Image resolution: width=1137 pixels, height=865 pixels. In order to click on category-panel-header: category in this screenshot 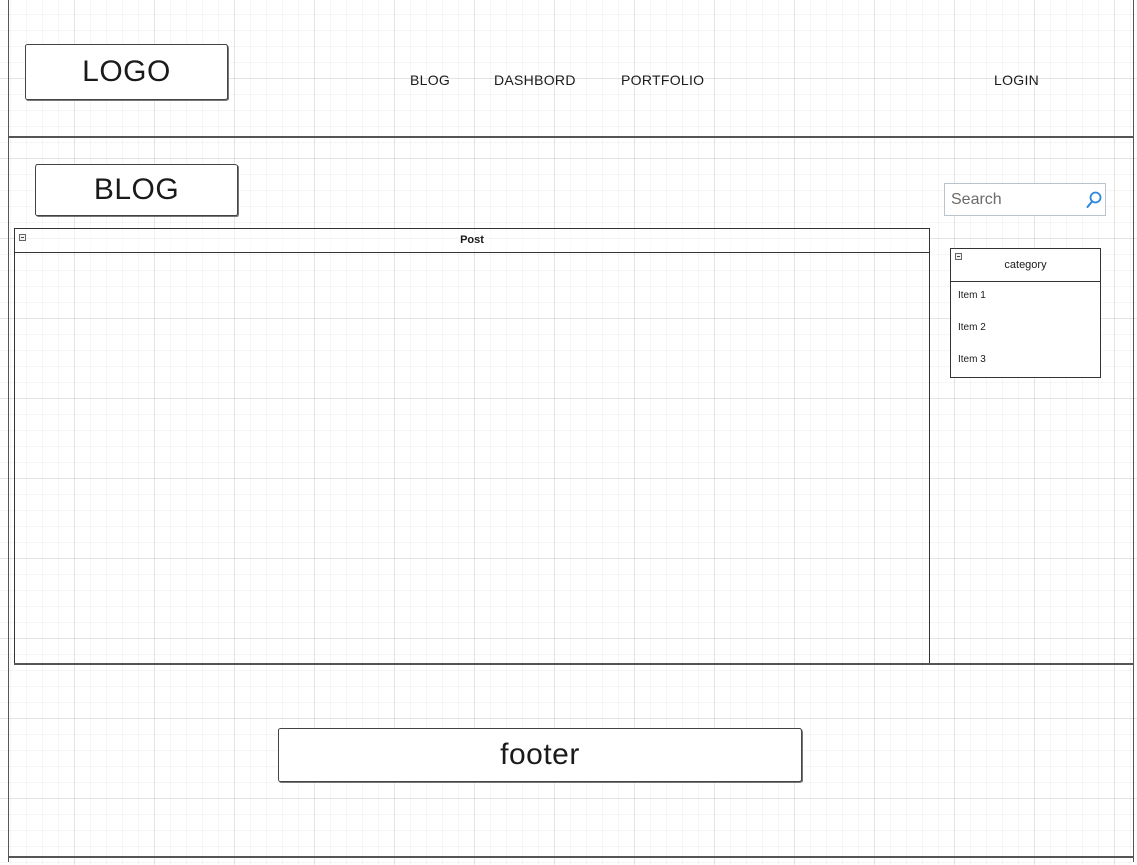, I will do `click(1025, 265)`.